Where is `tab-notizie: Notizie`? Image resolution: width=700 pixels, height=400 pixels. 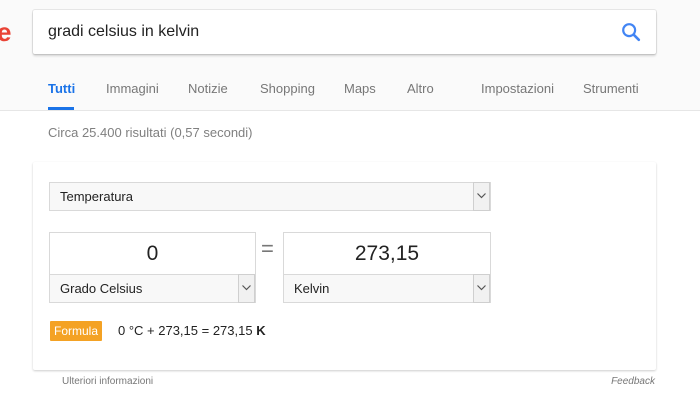 tab-notizie: Notizie is located at coordinates (208, 88).